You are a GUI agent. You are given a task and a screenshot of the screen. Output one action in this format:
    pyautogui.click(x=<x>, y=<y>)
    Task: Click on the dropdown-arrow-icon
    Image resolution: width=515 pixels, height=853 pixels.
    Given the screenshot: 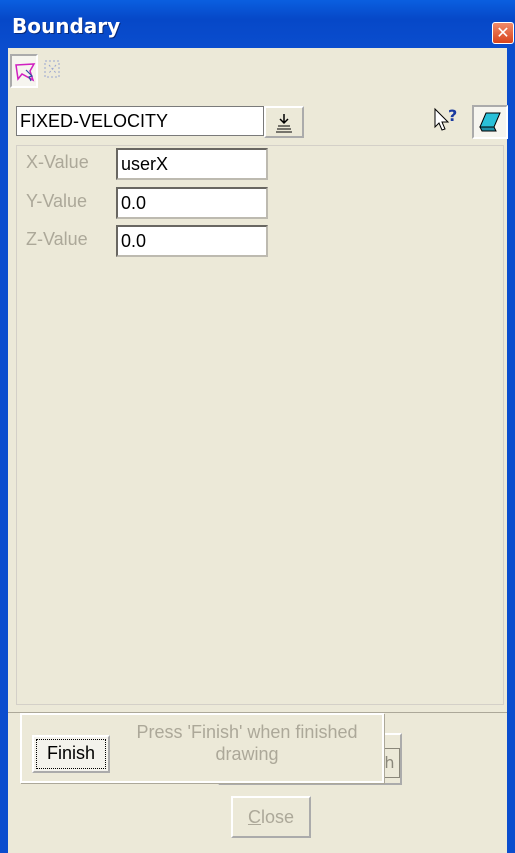 What is the action you would take?
    pyautogui.click(x=284, y=123)
    